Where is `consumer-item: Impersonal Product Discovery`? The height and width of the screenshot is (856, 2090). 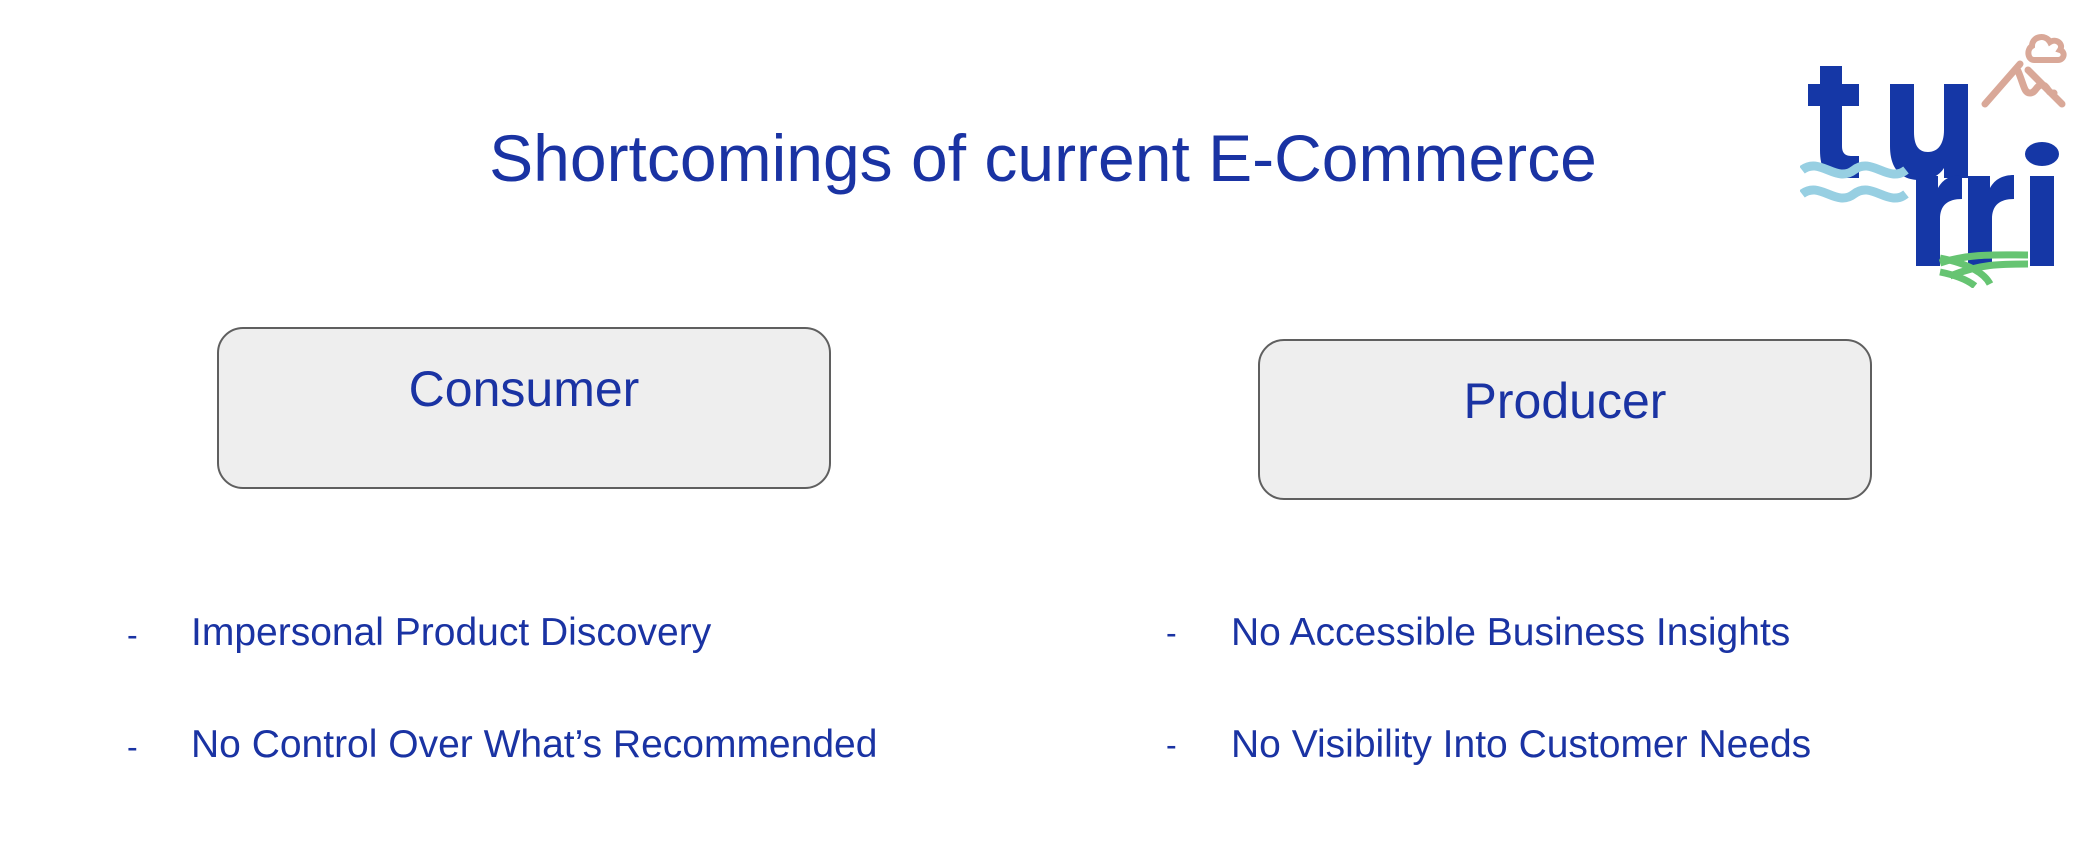
consumer-item: Impersonal Product Discovery is located at coordinates (451, 632).